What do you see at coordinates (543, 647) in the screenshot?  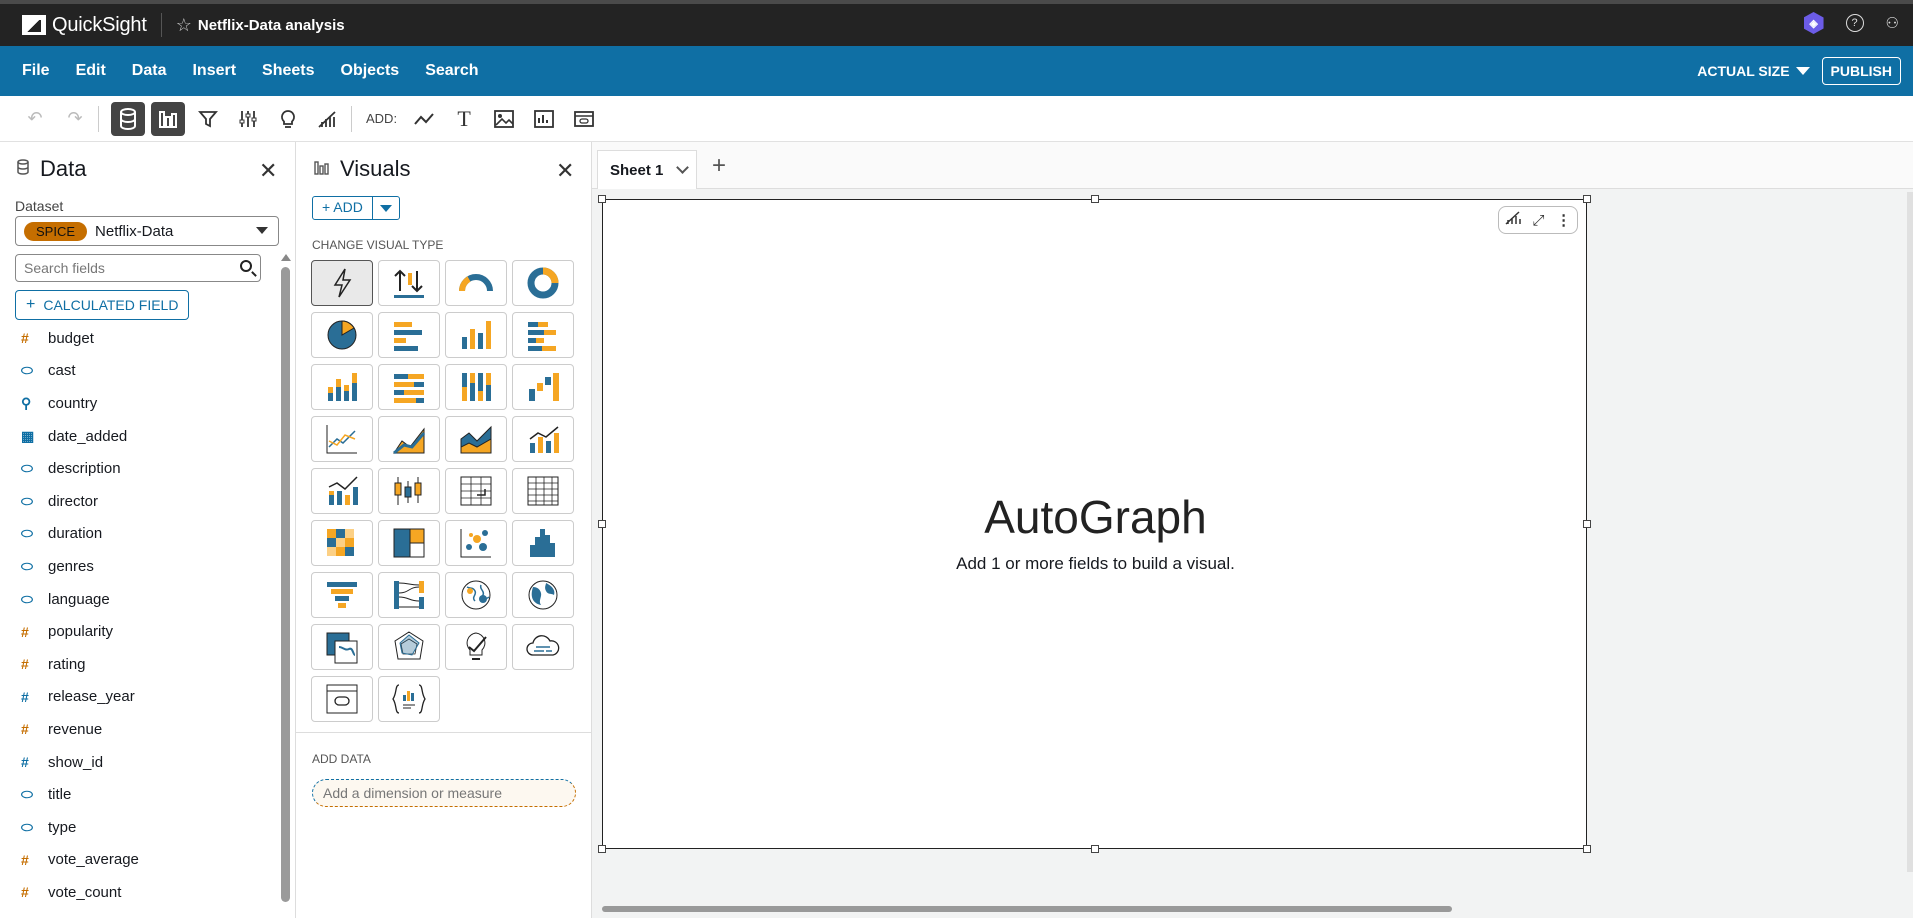 I see `visual-type-word-cloud` at bounding box center [543, 647].